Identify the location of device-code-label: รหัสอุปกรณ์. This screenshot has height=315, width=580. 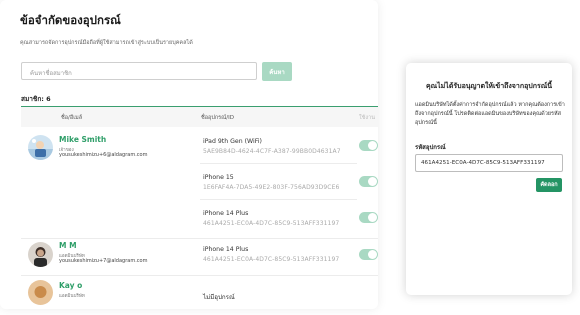
(430, 147).